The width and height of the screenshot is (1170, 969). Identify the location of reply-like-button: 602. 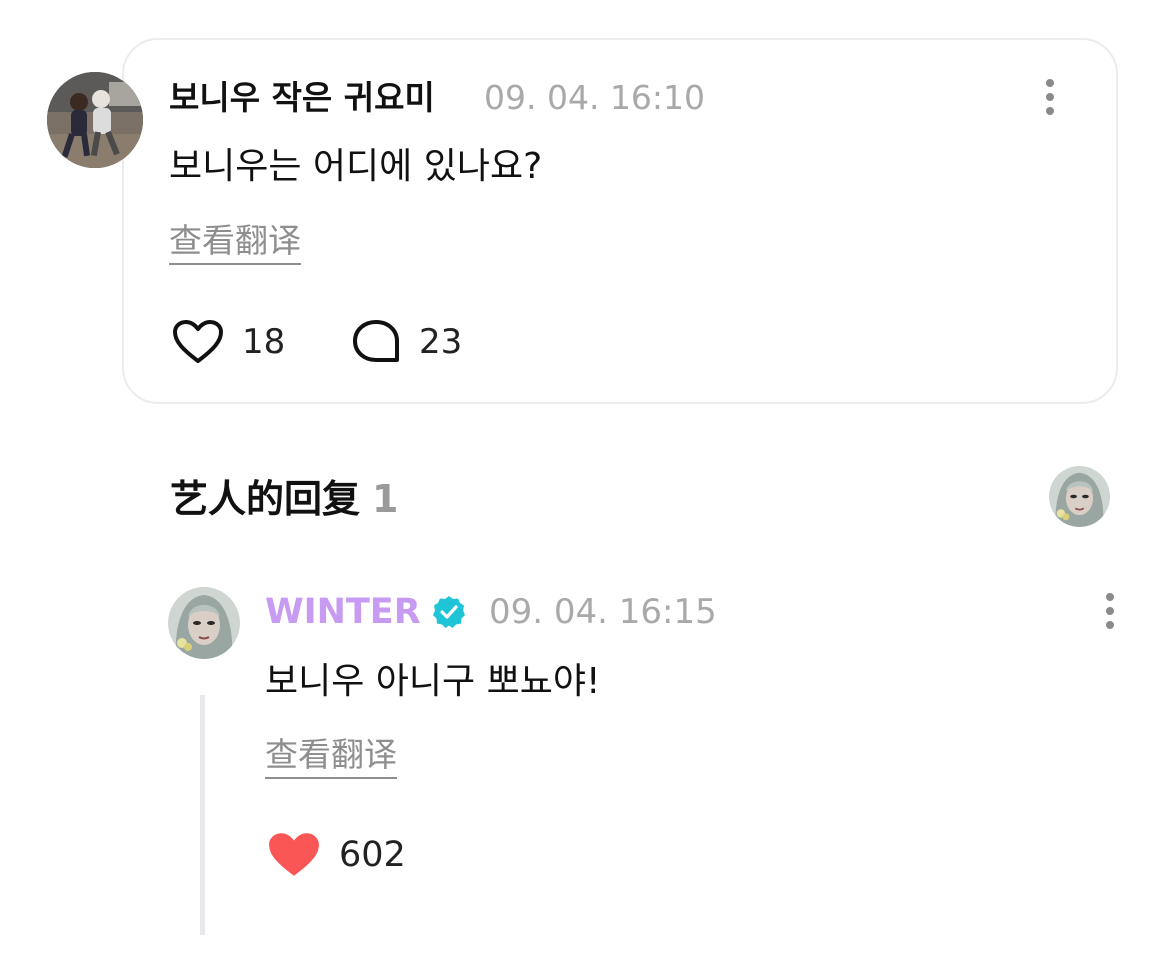
(336, 855).